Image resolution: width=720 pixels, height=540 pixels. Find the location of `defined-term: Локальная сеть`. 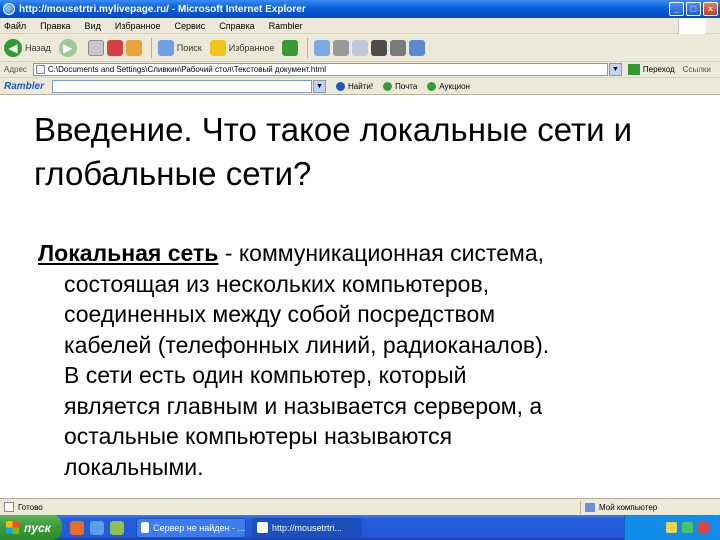

defined-term: Локальная сеть is located at coordinates (128, 253).